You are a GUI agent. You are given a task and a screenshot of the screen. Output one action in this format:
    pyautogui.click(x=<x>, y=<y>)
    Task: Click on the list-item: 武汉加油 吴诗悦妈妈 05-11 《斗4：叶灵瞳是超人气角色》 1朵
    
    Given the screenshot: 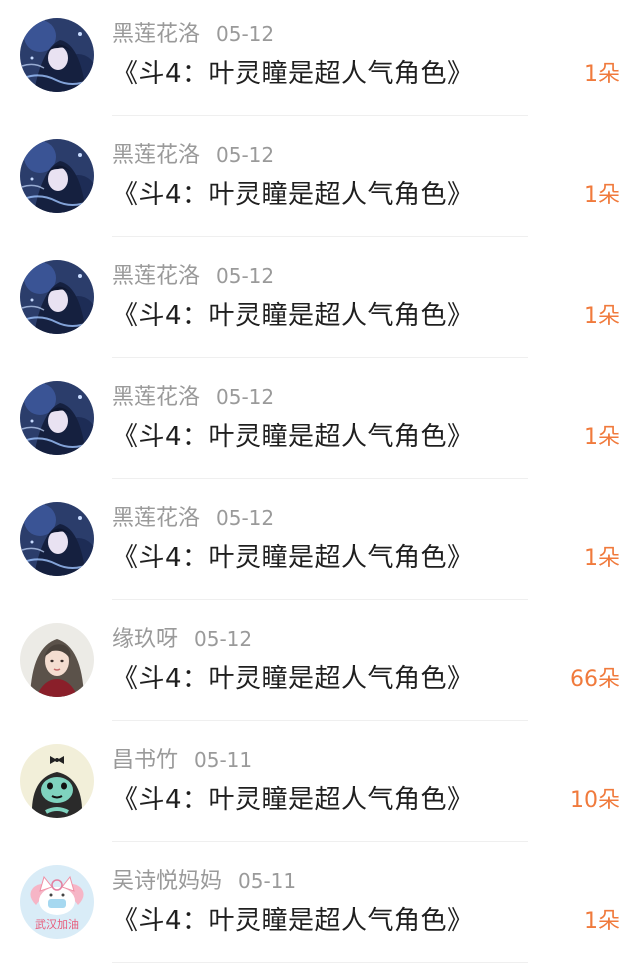 What is the action you would take?
    pyautogui.click(x=320, y=907)
    